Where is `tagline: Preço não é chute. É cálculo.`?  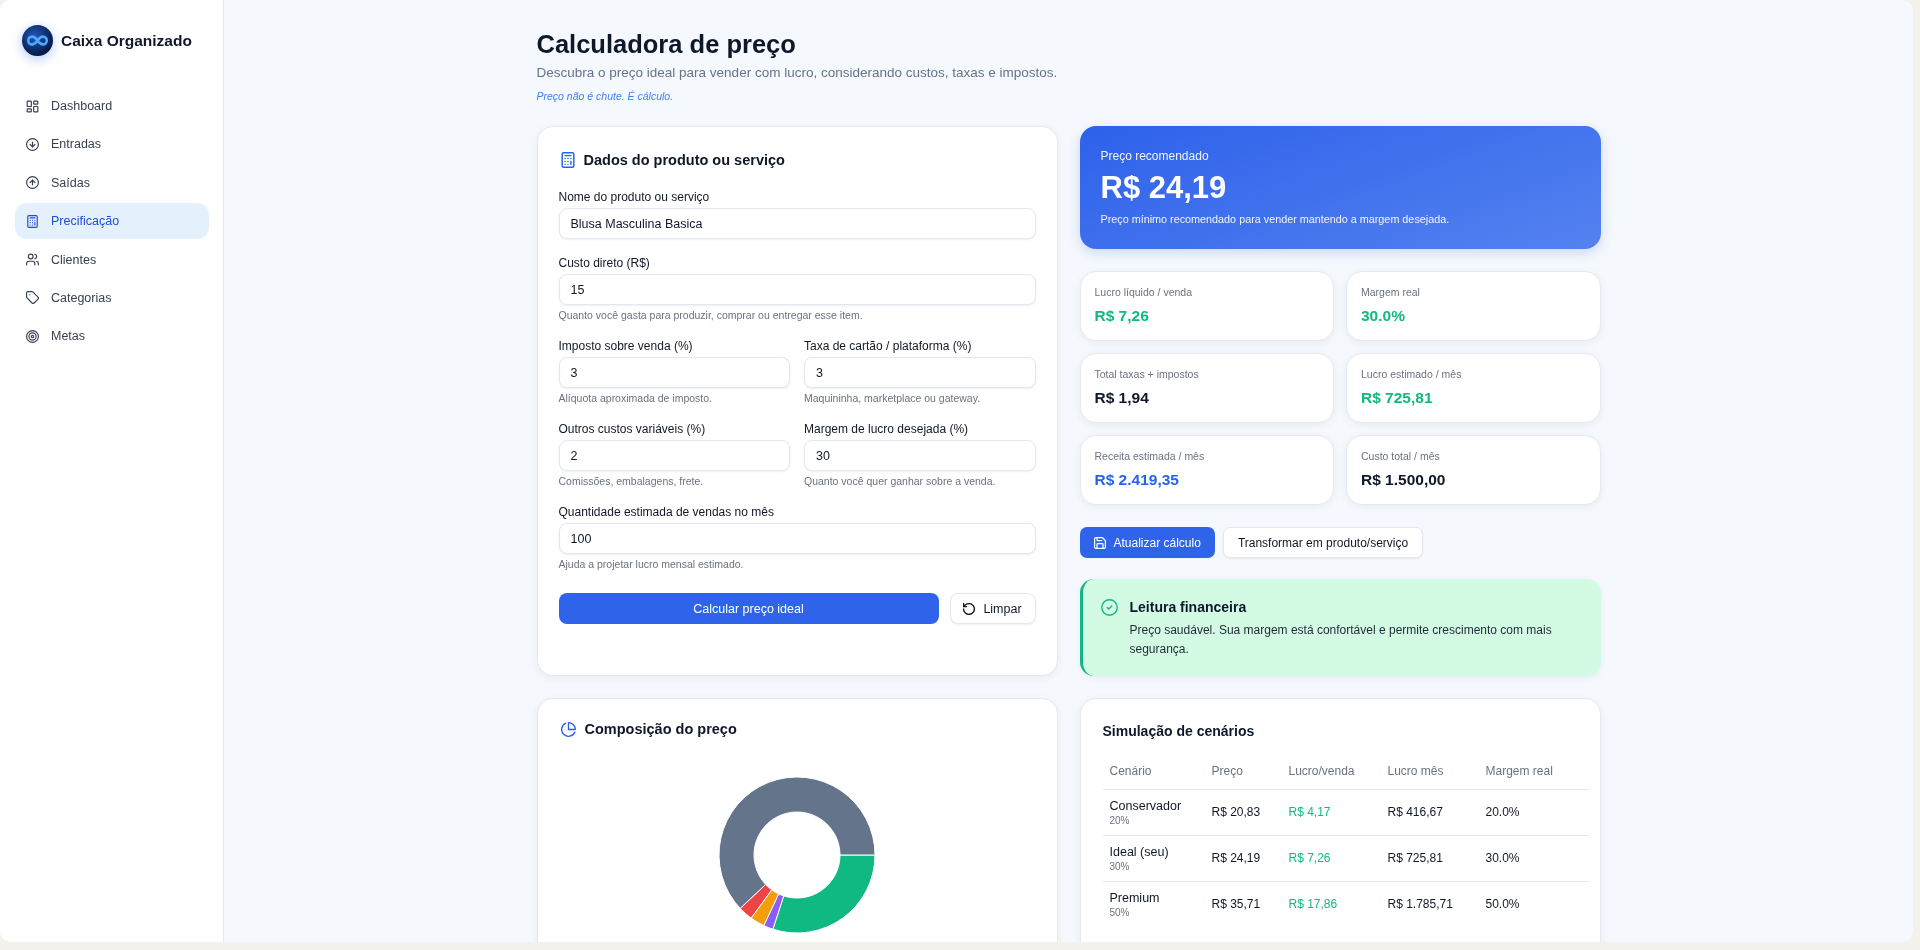 tagline: Preço não é chute. É cálculo. is located at coordinates (605, 96).